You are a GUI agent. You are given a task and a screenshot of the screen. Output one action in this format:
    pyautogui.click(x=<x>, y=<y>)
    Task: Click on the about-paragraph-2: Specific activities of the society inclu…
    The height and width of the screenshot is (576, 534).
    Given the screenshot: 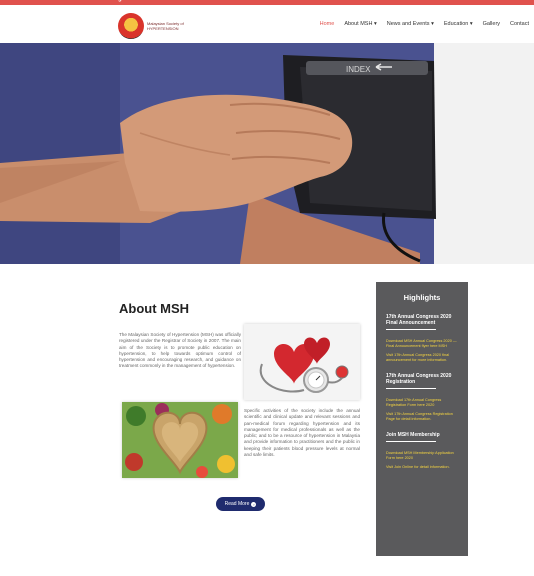 What is the action you would take?
    pyautogui.click(x=302, y=433)
    